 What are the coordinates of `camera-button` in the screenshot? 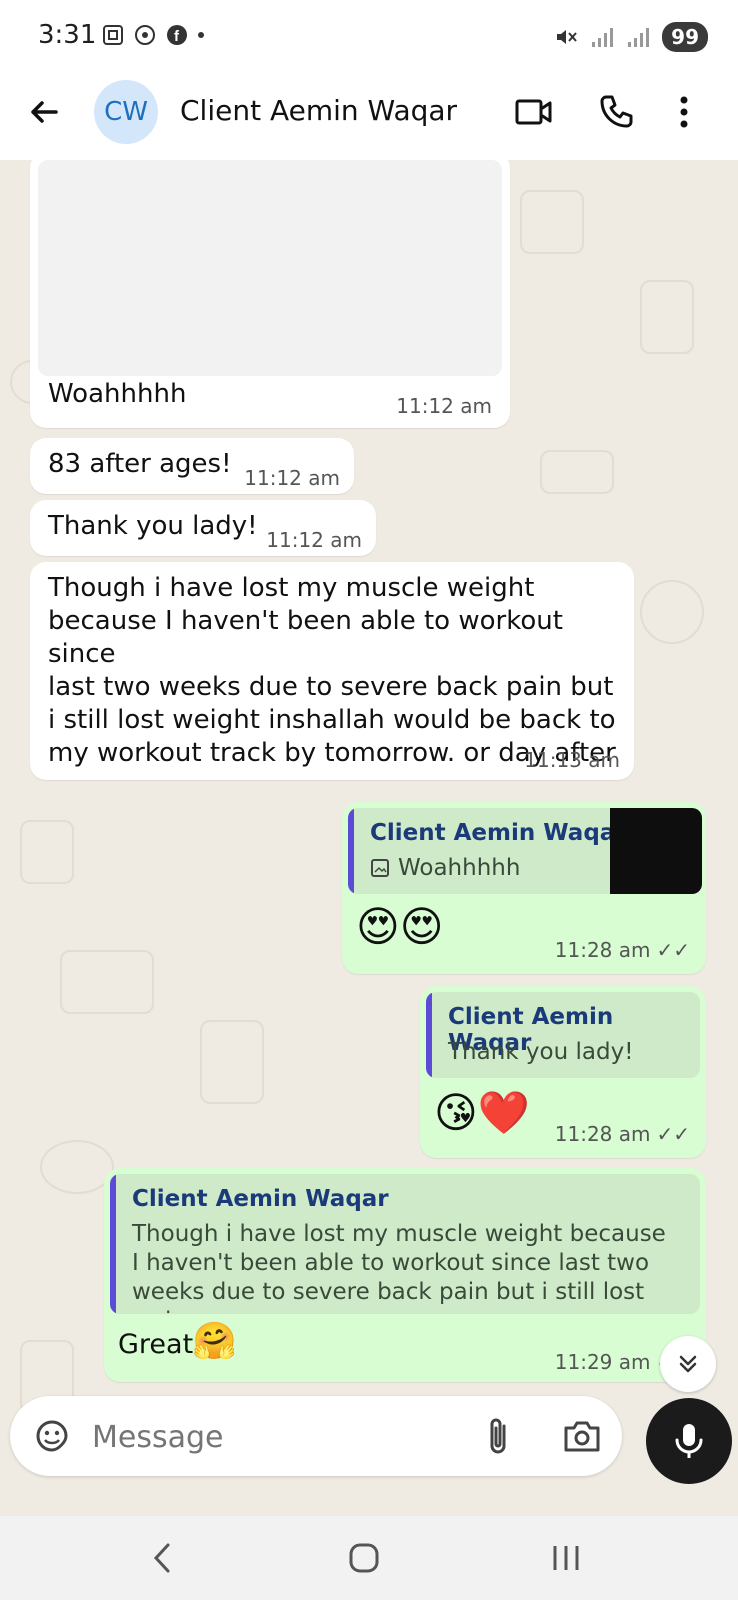 It's located at (582, 1436).